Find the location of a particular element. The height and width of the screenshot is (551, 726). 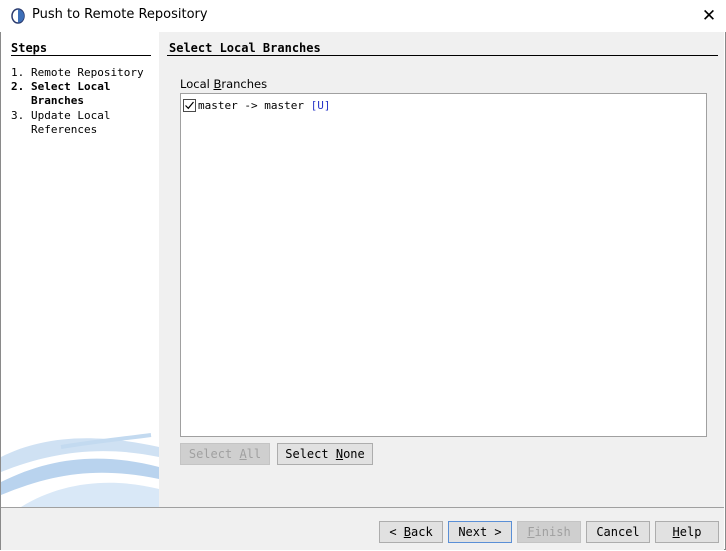

step-number: 2. is located at coordinates (18, 86).